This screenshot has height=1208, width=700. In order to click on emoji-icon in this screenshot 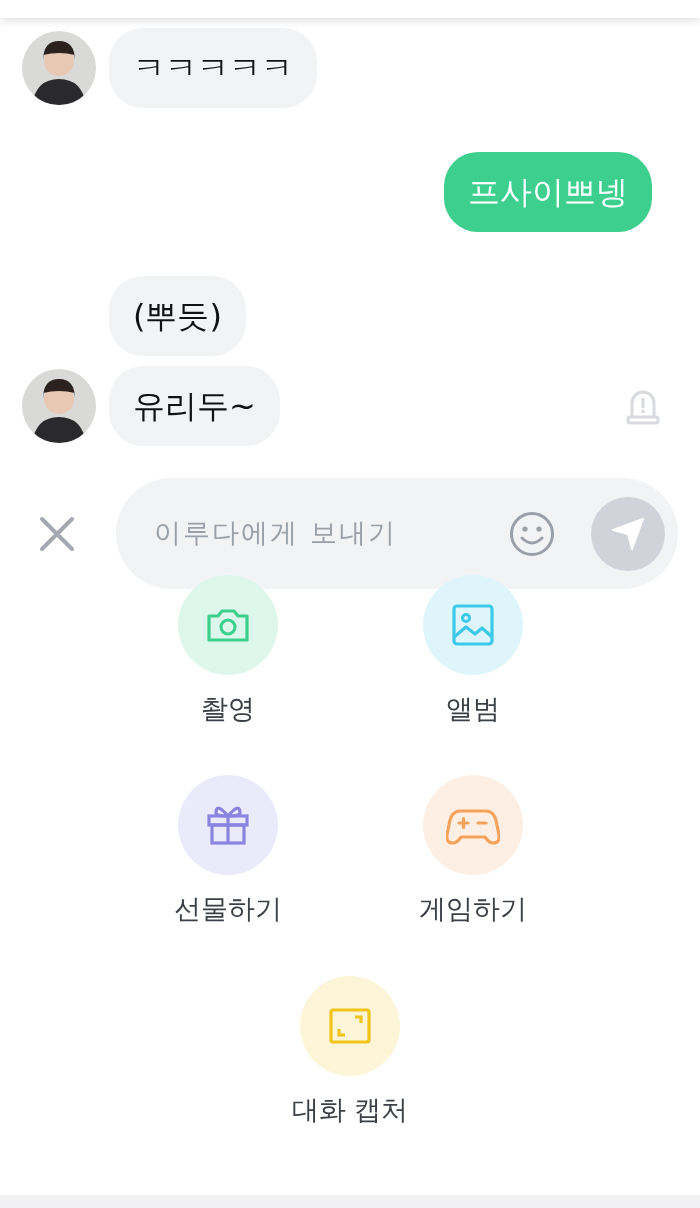, I will do `click(532, 533)`.